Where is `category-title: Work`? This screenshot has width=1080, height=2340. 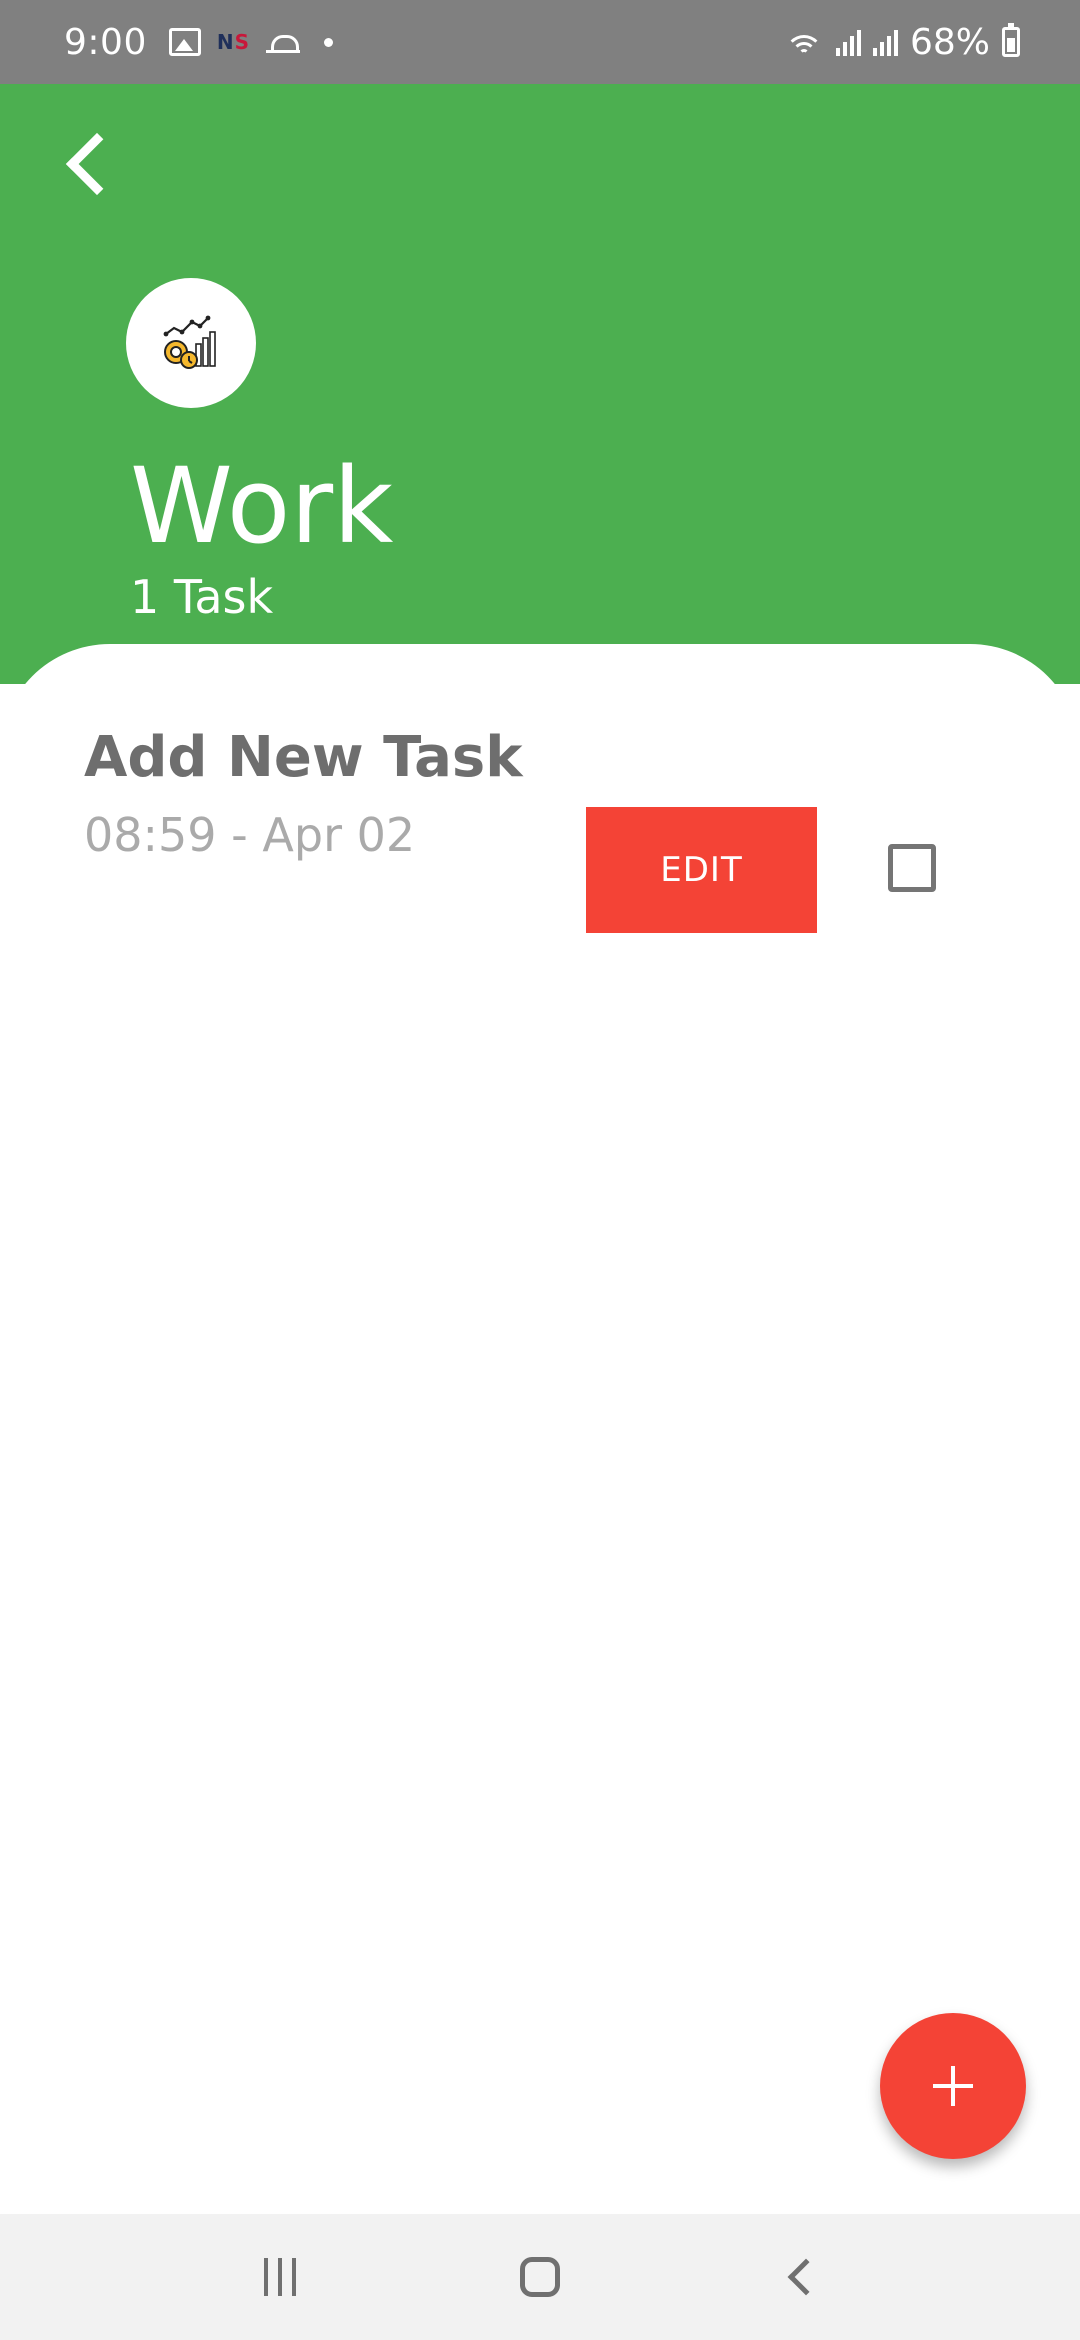 category-title: Work is located at coordinates (262, 506).